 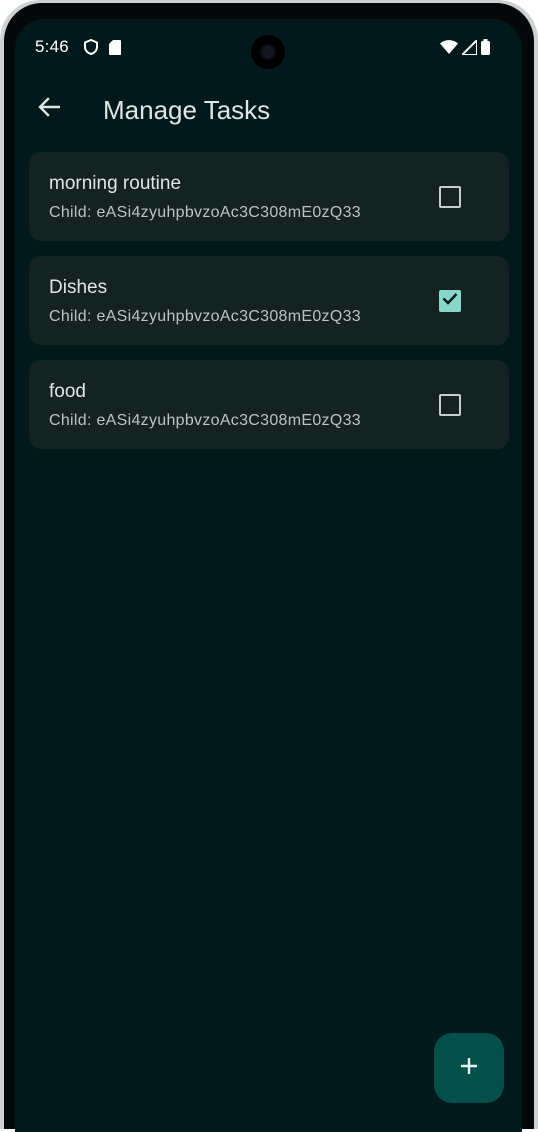 I want to click on arrow-left-icon, so click(x=49, y=109).